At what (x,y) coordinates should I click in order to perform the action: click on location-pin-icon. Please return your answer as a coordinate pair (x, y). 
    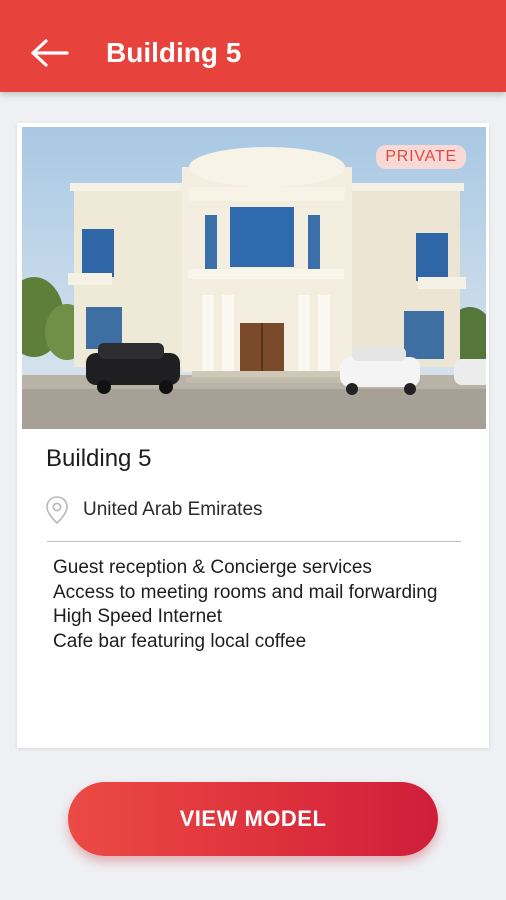
    Looking at the image, I should click on (57, 510).